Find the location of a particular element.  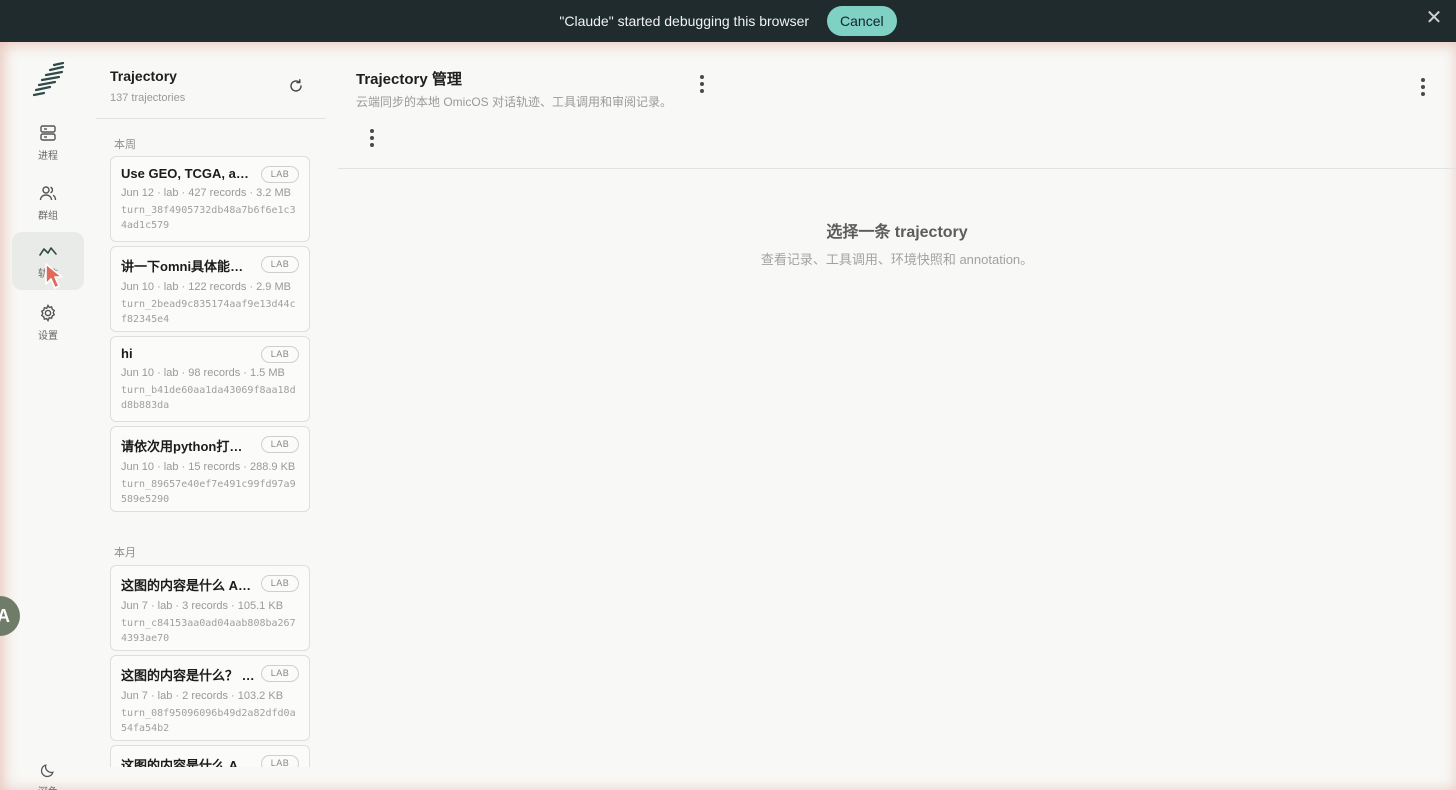

card-title: hi is located at coordinates (127, 353).